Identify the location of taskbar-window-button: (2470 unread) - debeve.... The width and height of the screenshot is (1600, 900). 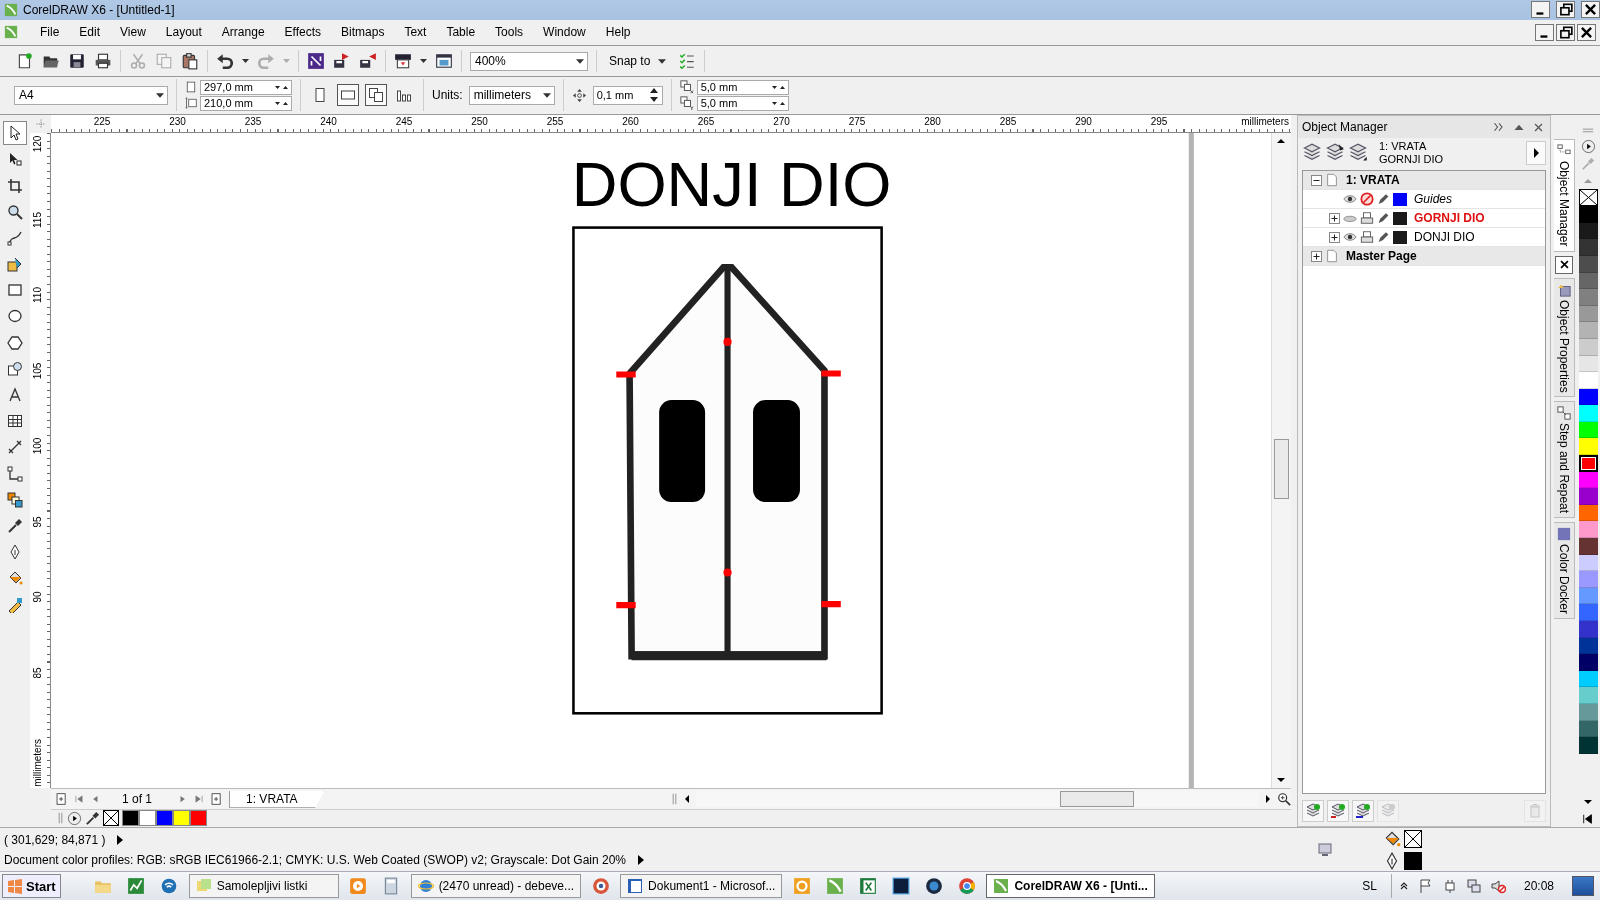
(496, 886).